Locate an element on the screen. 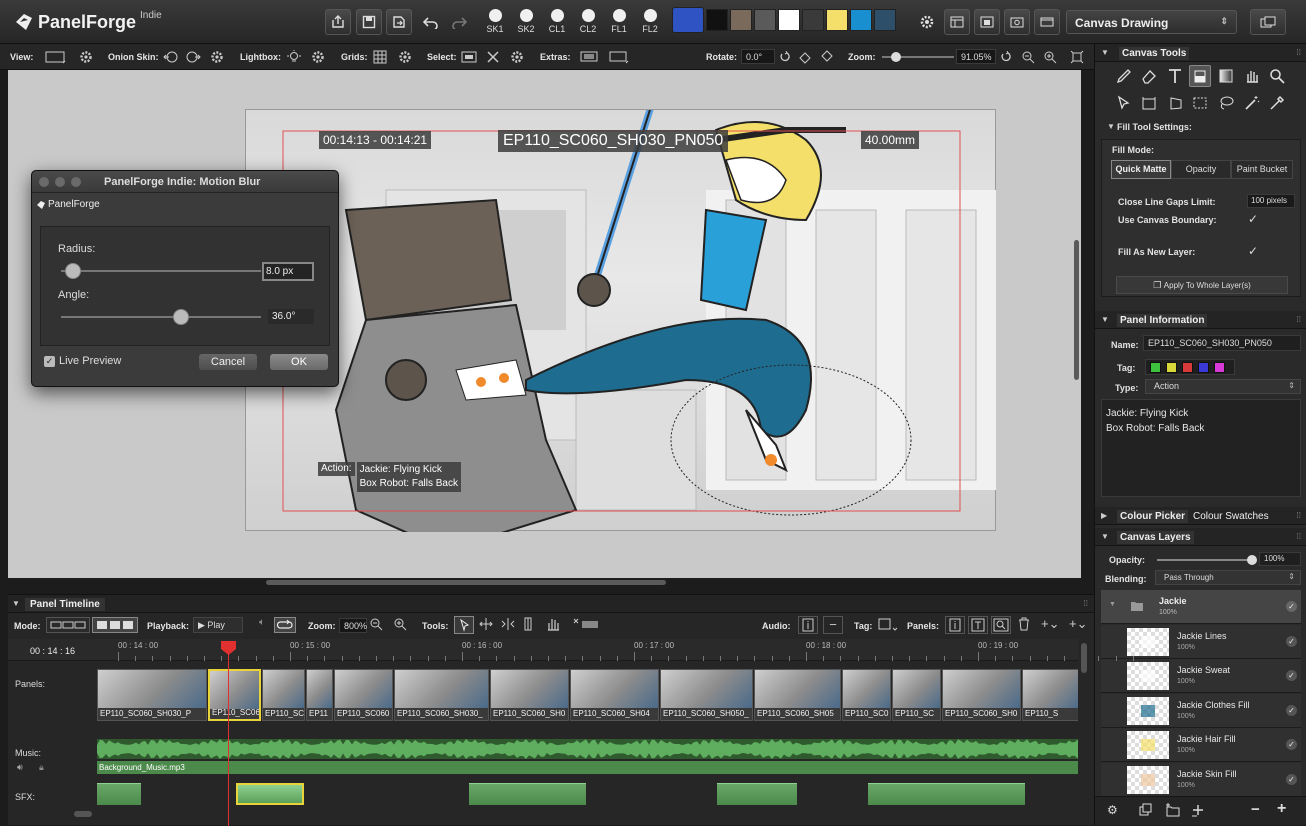 The height and width of the screenshot is (826, 1306). light-button-fl2: FL2 is located at coordinates (650, 23).